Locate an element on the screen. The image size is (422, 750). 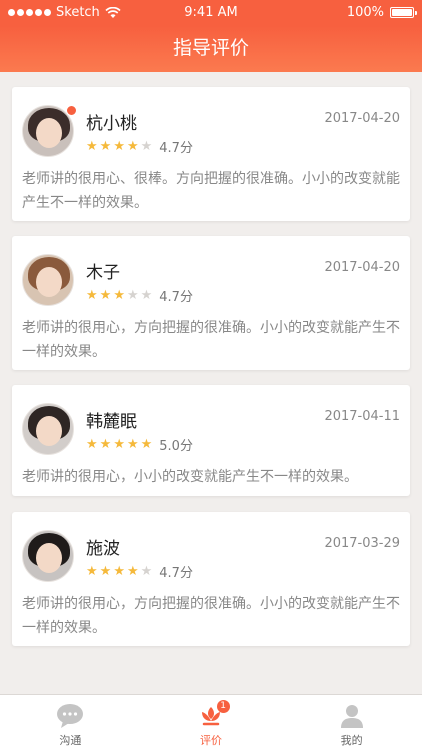
reviewer-name: 杭小桃 is located at coordinates (111, 124).